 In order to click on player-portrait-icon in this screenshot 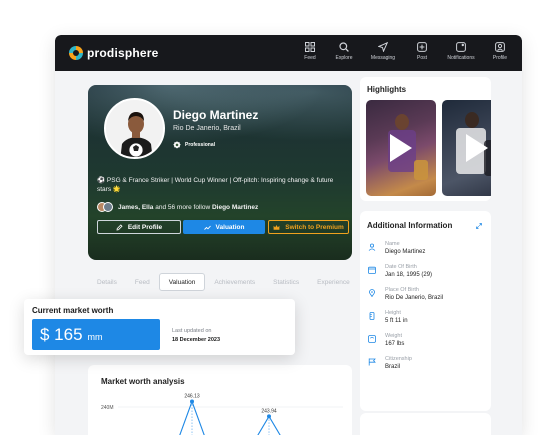, I will do `click(134, 128)`.